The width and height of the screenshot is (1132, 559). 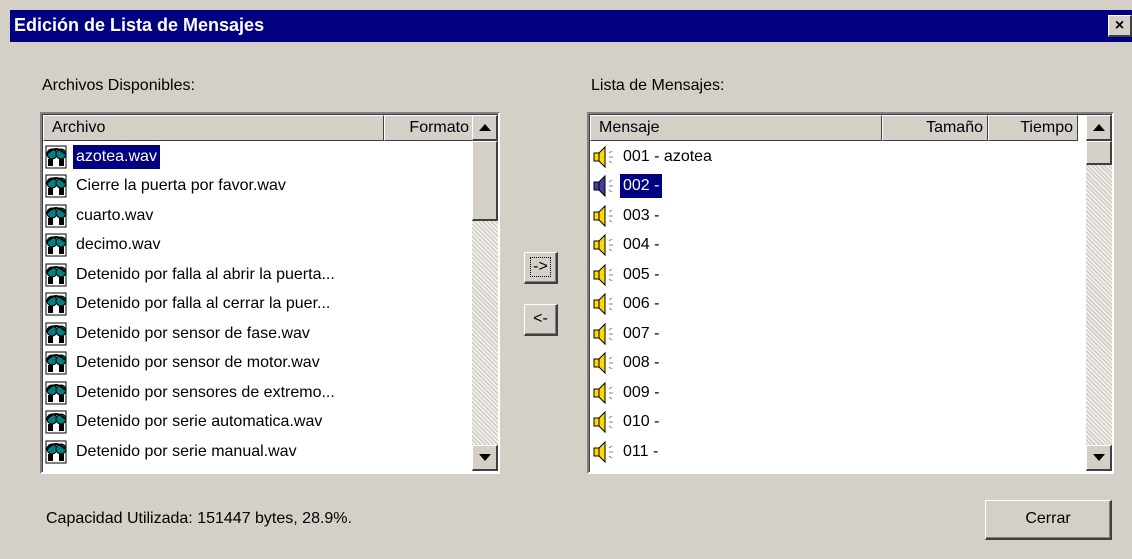 I want to click on list-item: Detenido por serie manual.wav, so click(x=190, y=452).